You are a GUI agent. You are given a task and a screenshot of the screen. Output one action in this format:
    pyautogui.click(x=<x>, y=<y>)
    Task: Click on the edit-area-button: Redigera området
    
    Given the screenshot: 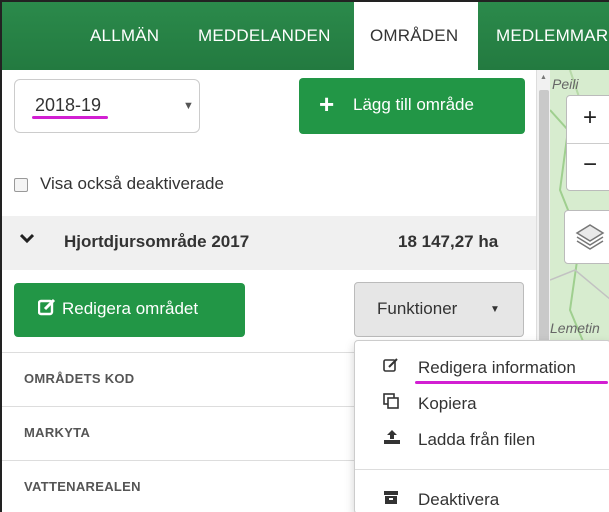 What is the action you would take?
    pyautogui.click(x=129, y=310)
    